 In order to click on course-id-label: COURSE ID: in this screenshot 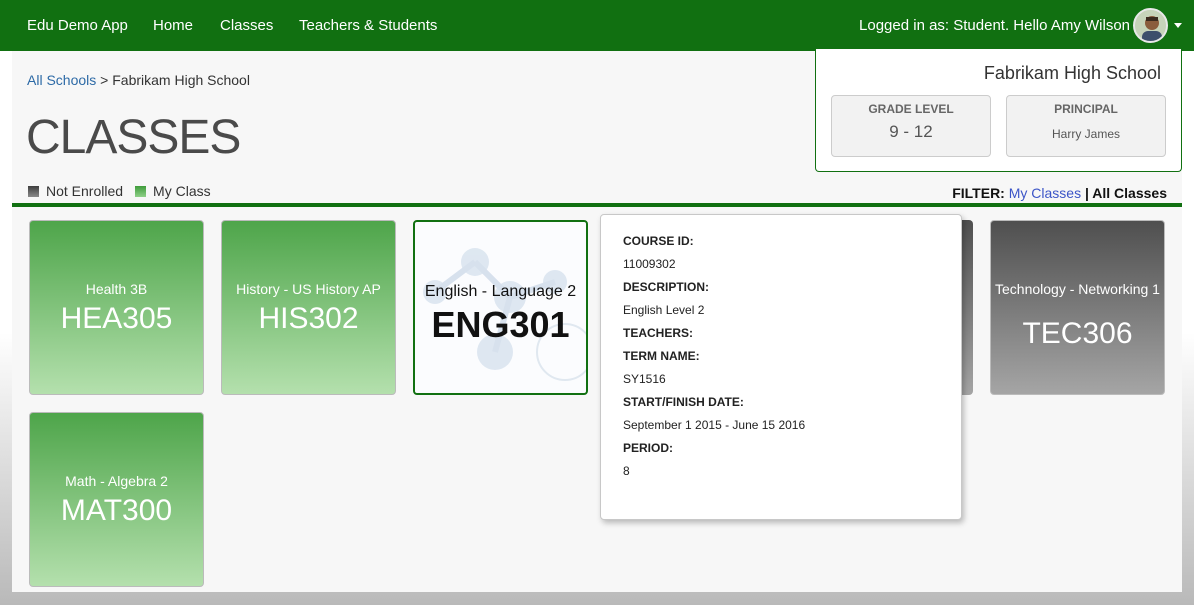, I will do `click(658, 241)`.